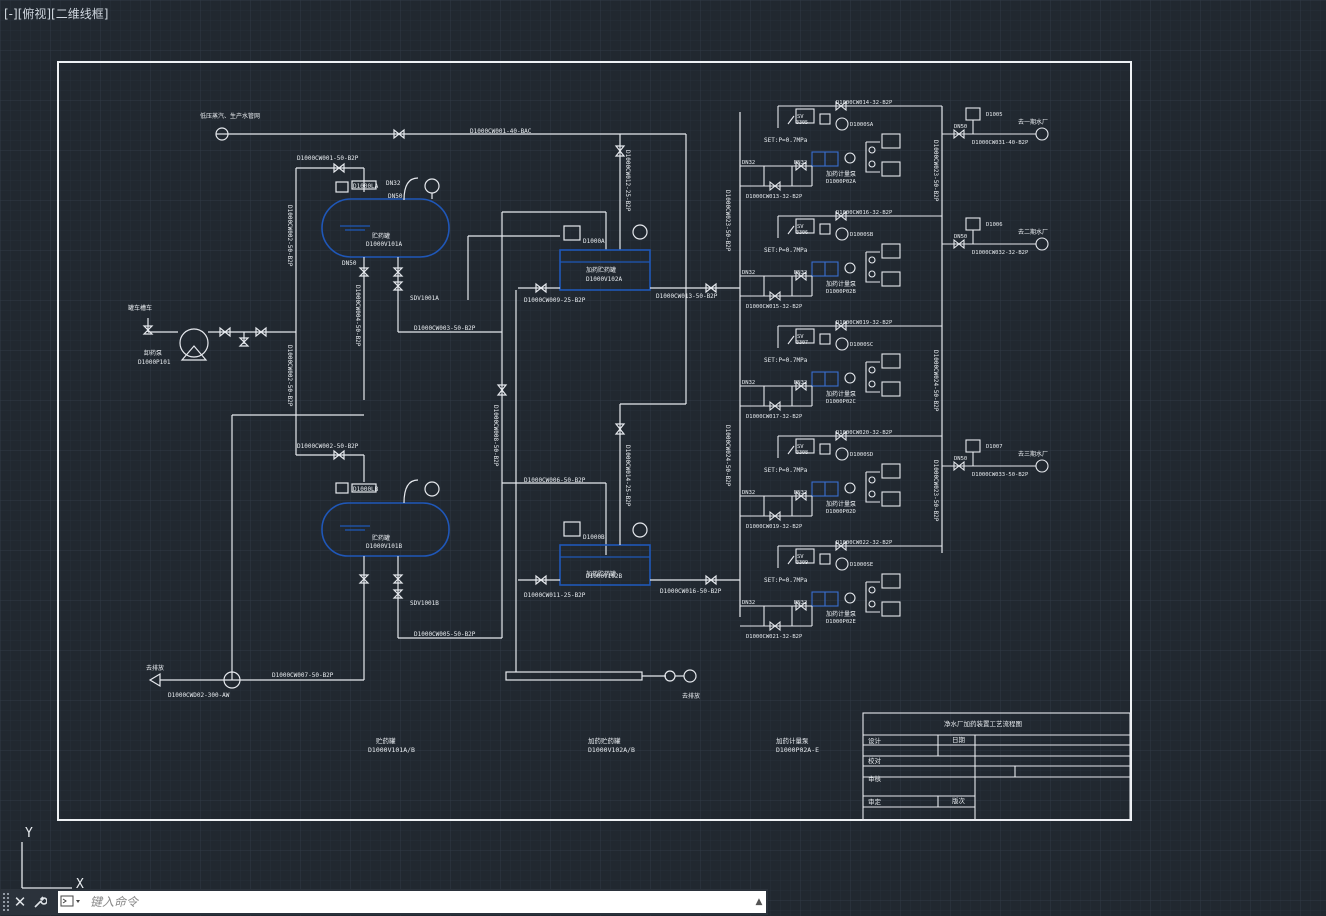 The image size is (1326, 916). What do you see at coordinates (727, 221) in the screenshot?
I see `header-pipe-left: D1000CW023-50-B2P` at bounding box center [727, 221].